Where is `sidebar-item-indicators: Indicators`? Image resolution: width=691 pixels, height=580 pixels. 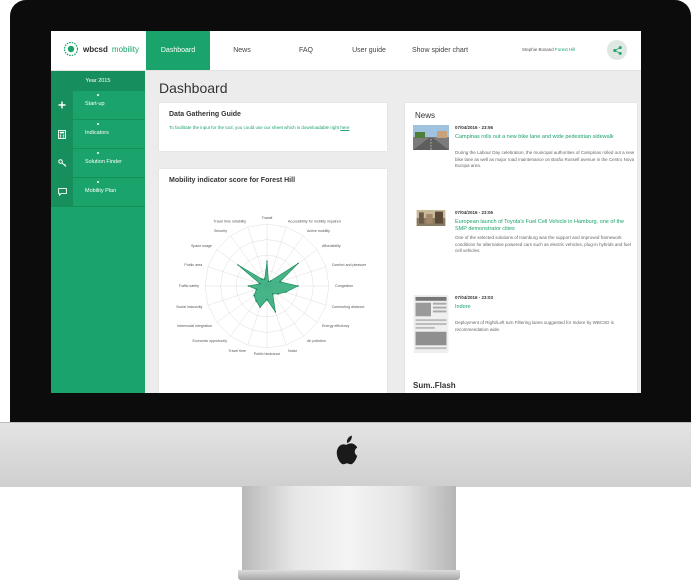
sidebar-item-indicators: Indicators is located at coordinates (98, 134).